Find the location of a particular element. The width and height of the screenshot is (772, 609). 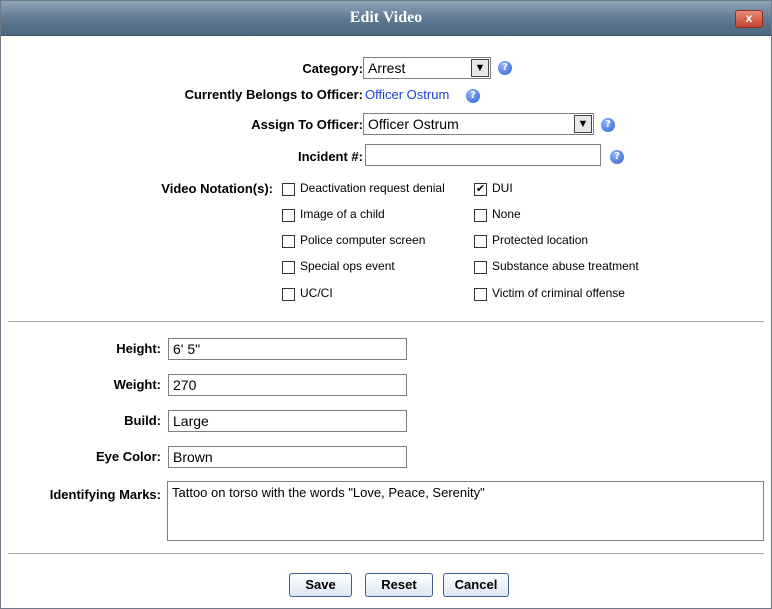

notation-label: Police computer screen is located at coordinates (363, 240).